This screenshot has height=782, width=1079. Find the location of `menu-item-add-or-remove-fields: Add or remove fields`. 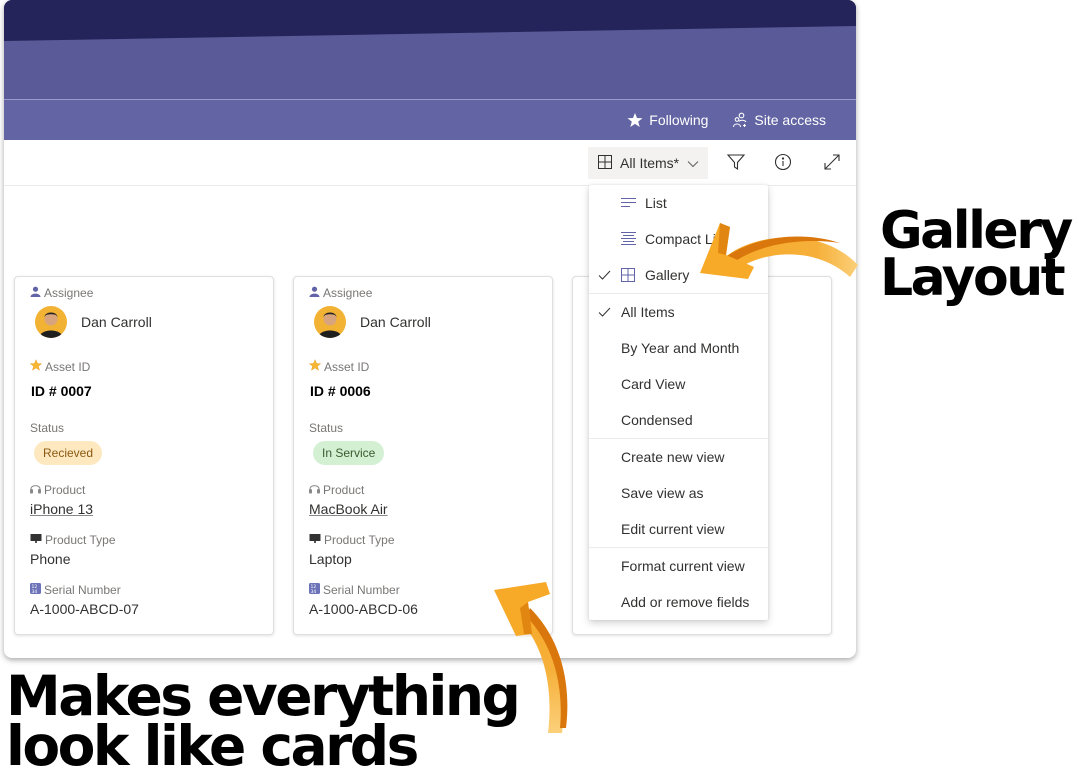

menu-item-add-or-remove-fields: Add or remove fields is located at coordinates (678, 602).